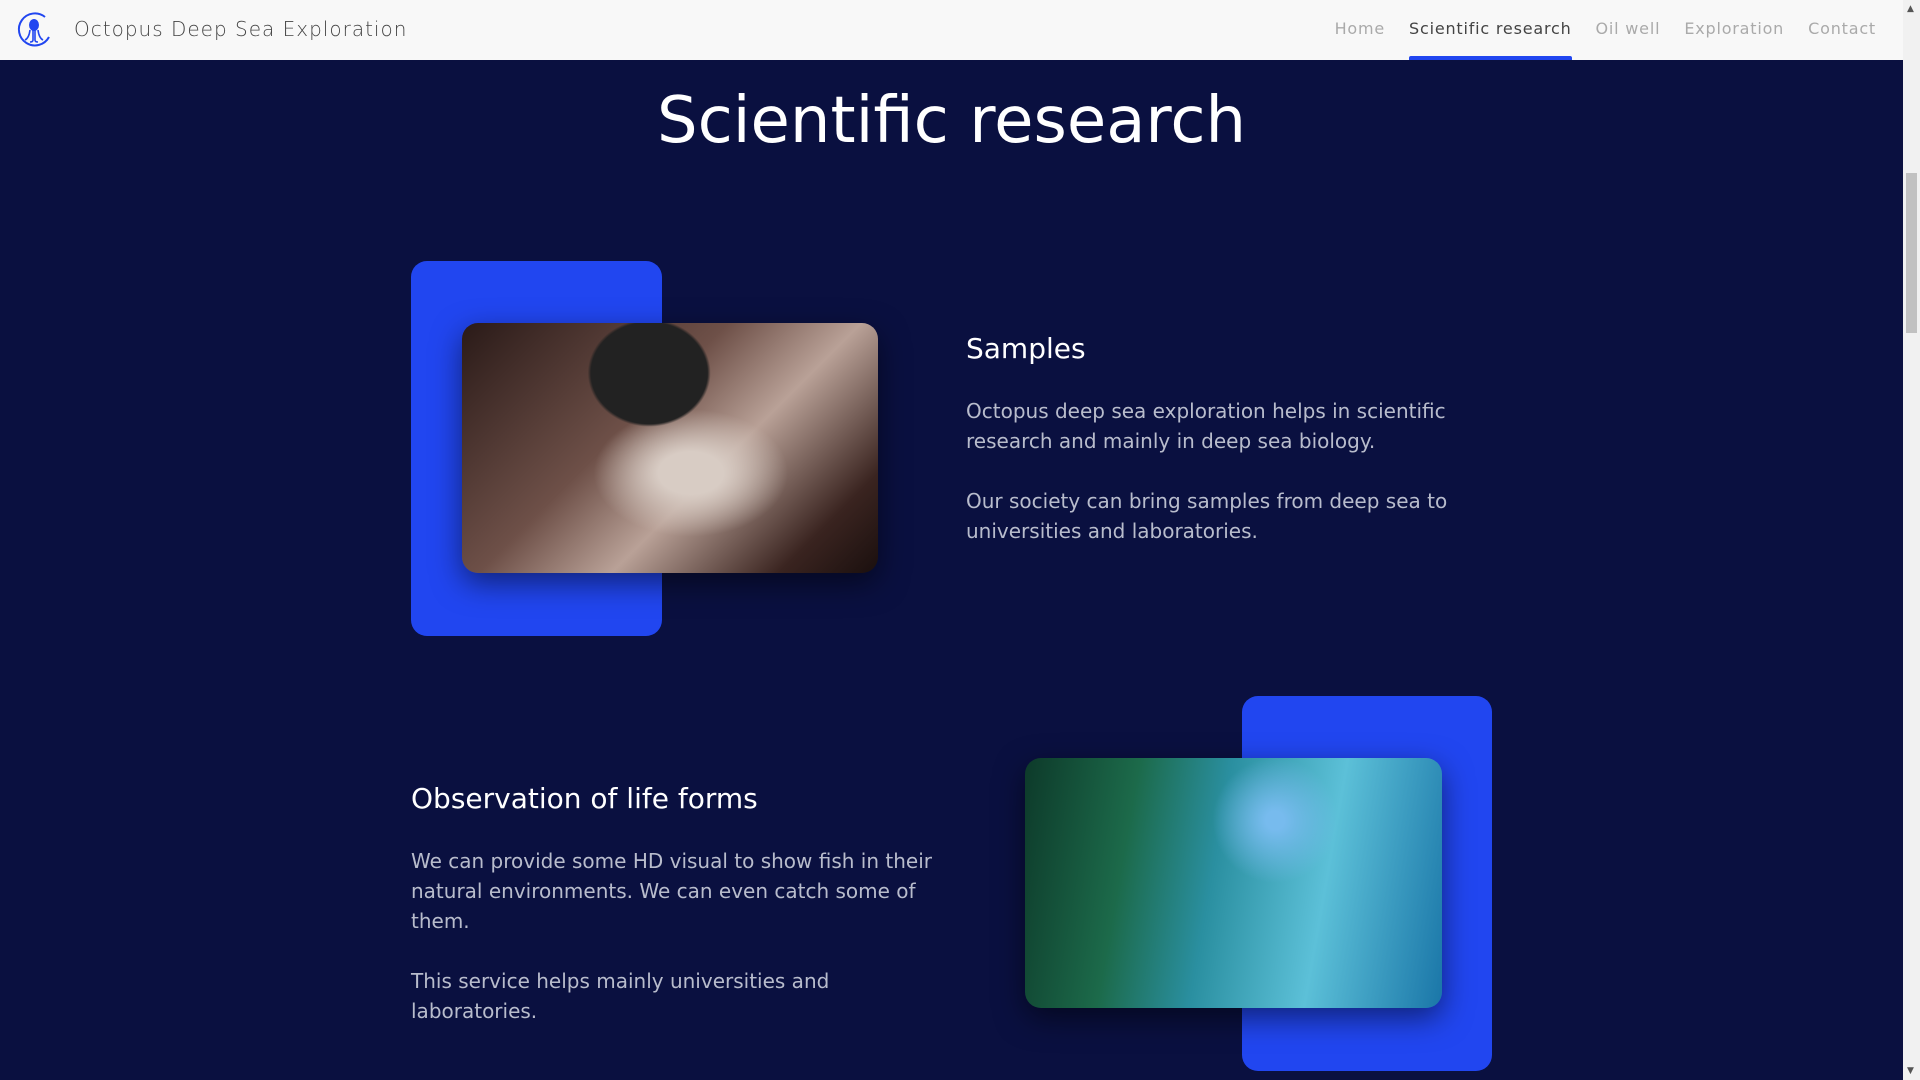 The height and width of the screenshot is (1080, 1920). I want to click on page-title: Scientific research, so click(951, 121).